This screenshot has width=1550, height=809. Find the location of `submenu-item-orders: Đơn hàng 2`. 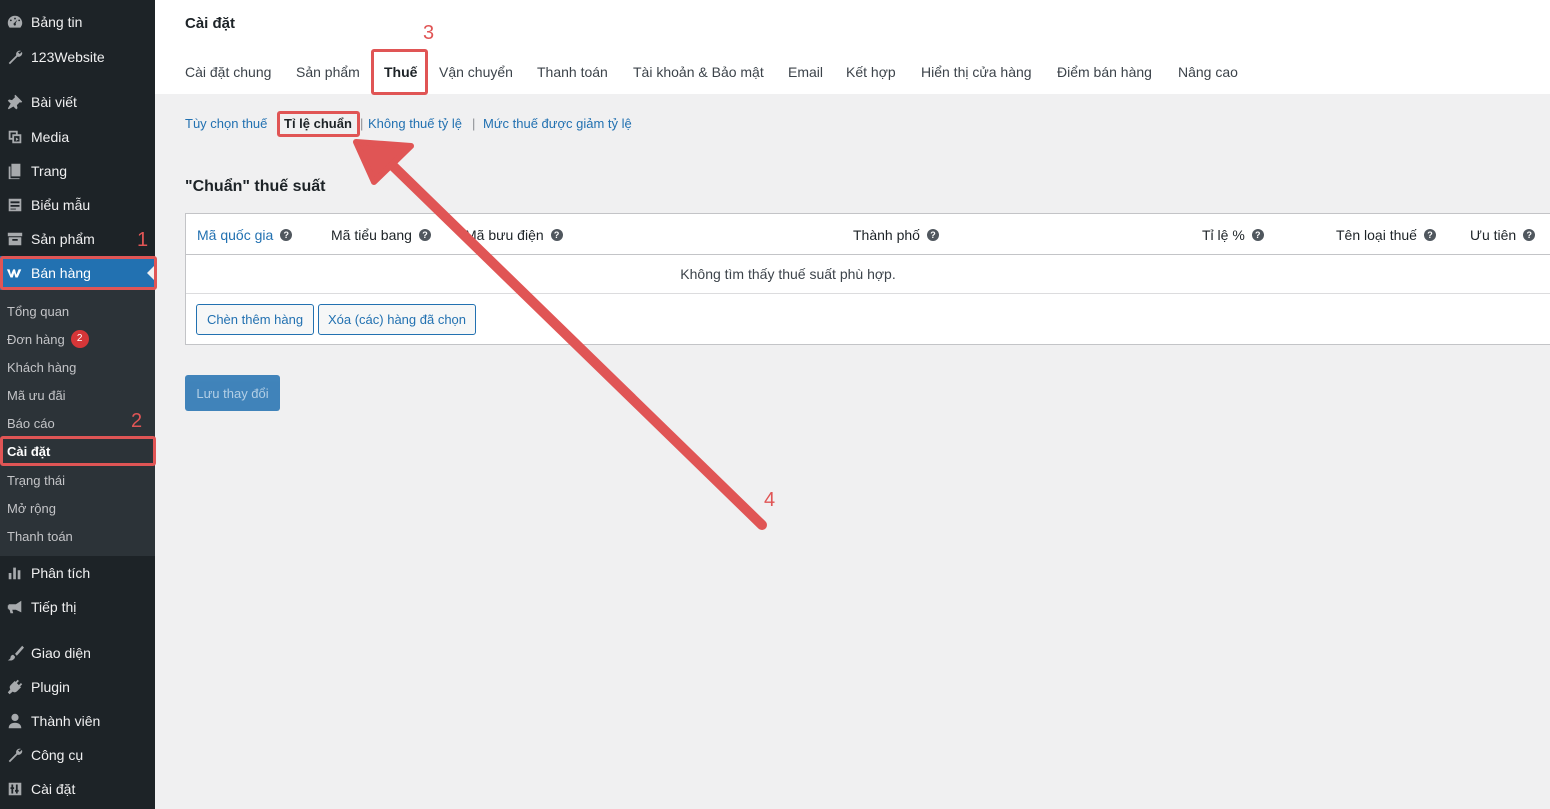

submenu-item-orders: Đơn hàng 2 is located at coordinates (48, 339).